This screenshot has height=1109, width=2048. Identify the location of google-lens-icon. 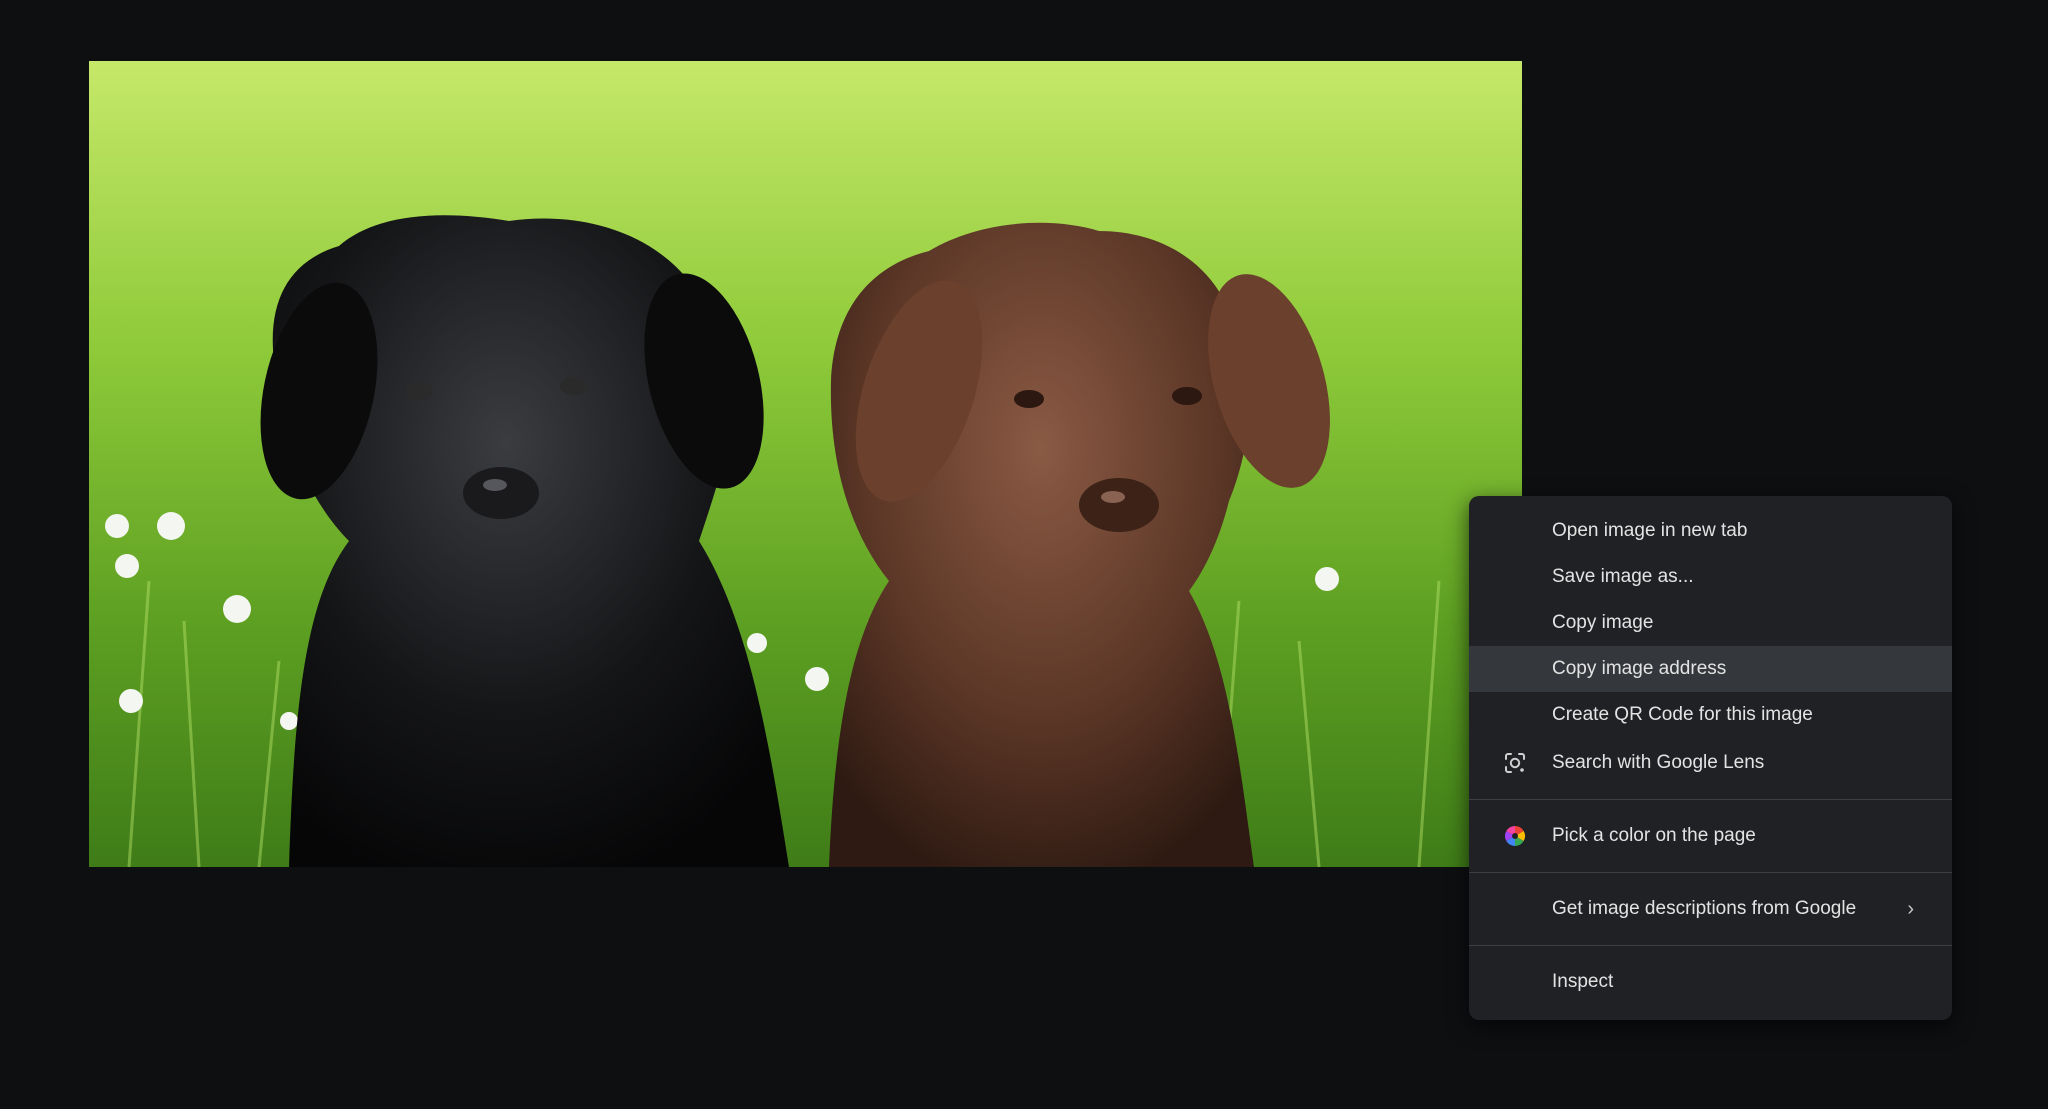
(1515, 763).